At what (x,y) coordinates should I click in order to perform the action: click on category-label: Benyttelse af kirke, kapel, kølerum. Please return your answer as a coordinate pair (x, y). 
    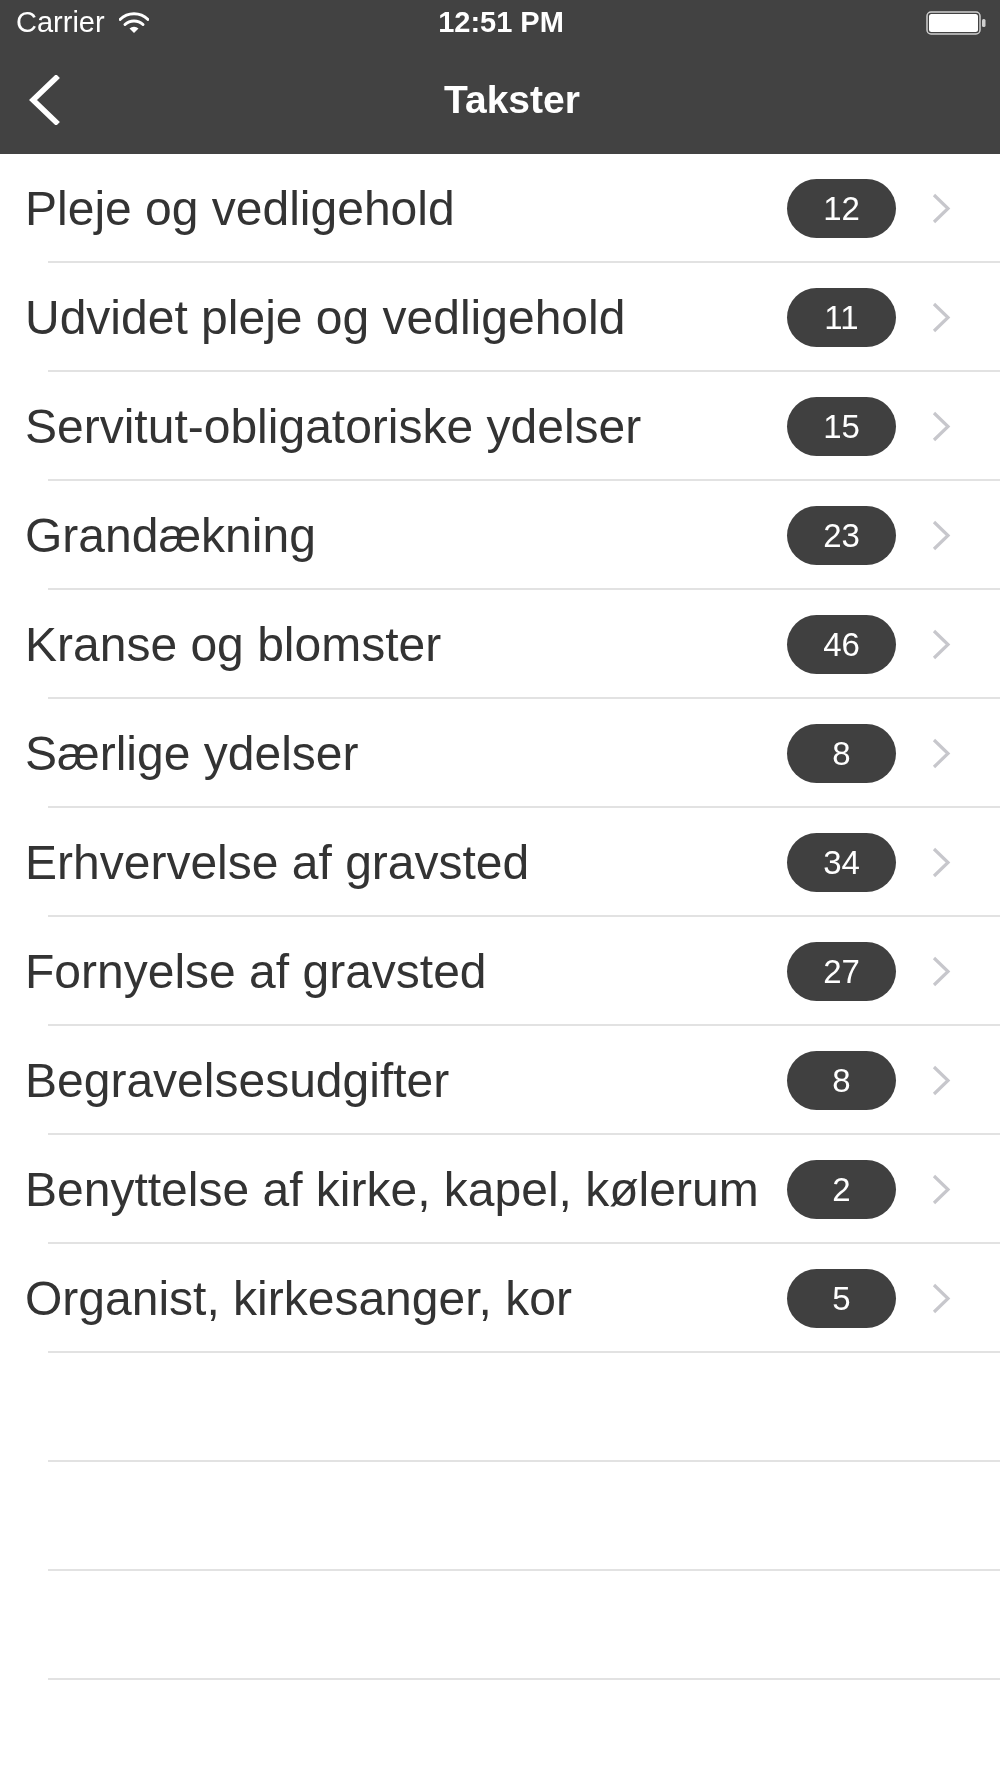
    Looking at the image, I should click on (406, 1189).